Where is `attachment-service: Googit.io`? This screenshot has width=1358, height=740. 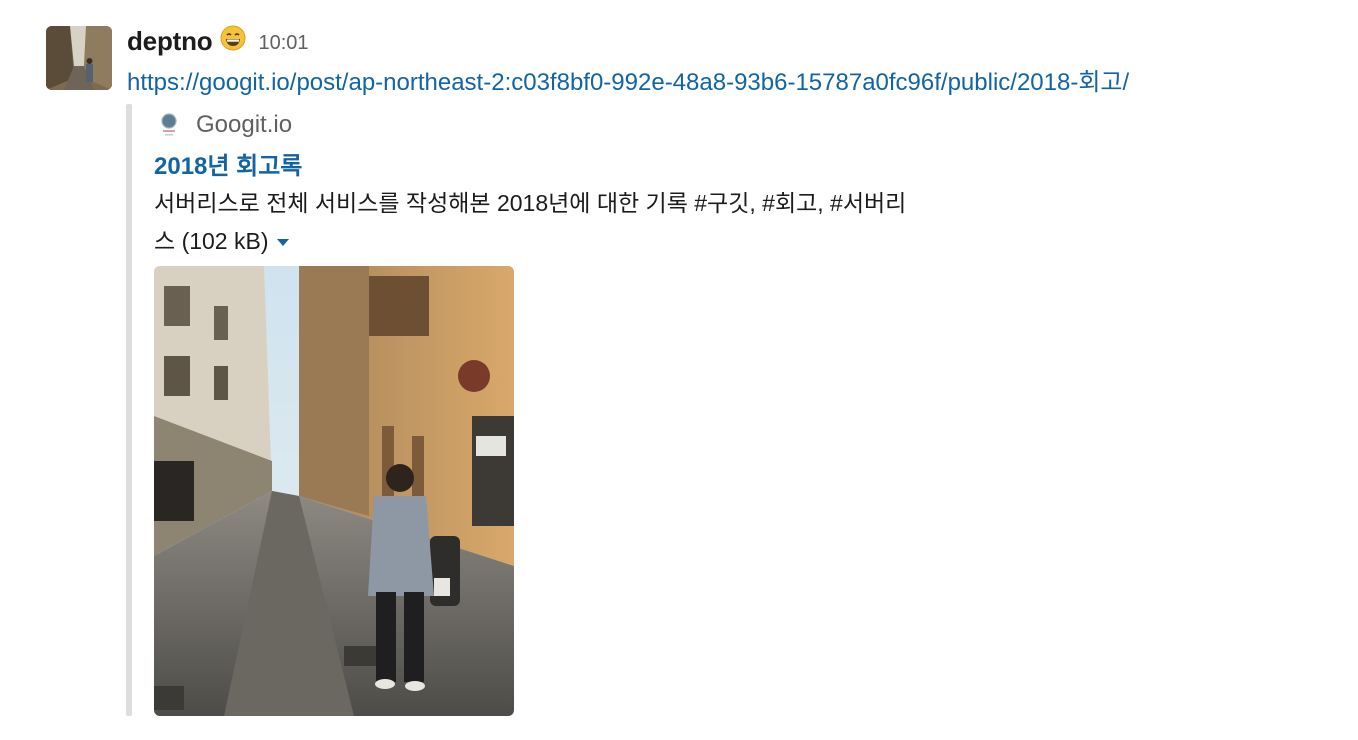
attachment-service: Googit.io is located at coordinates (225, 125).